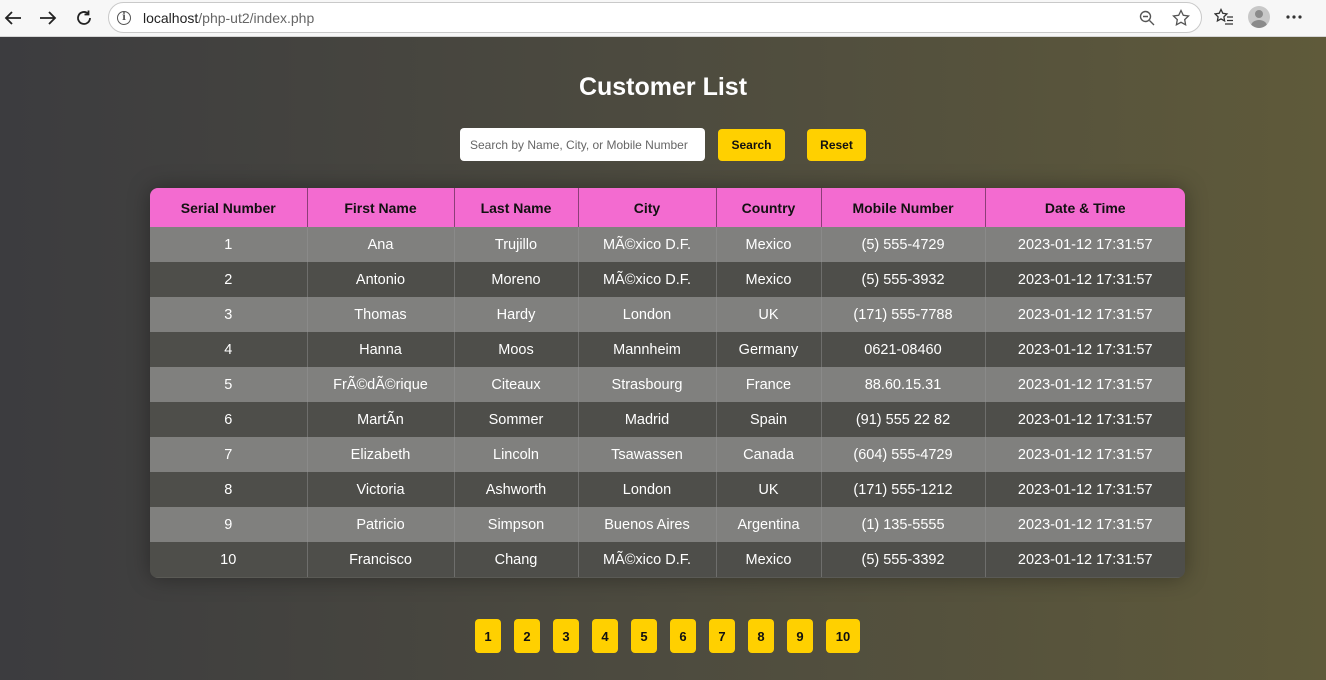 The width and height of the screenshot is (1326, 680). What do you see at coordinates (229, 559) in the screenshot?
I see `cell-serial-number: 10` at bounding box center [229, 559].